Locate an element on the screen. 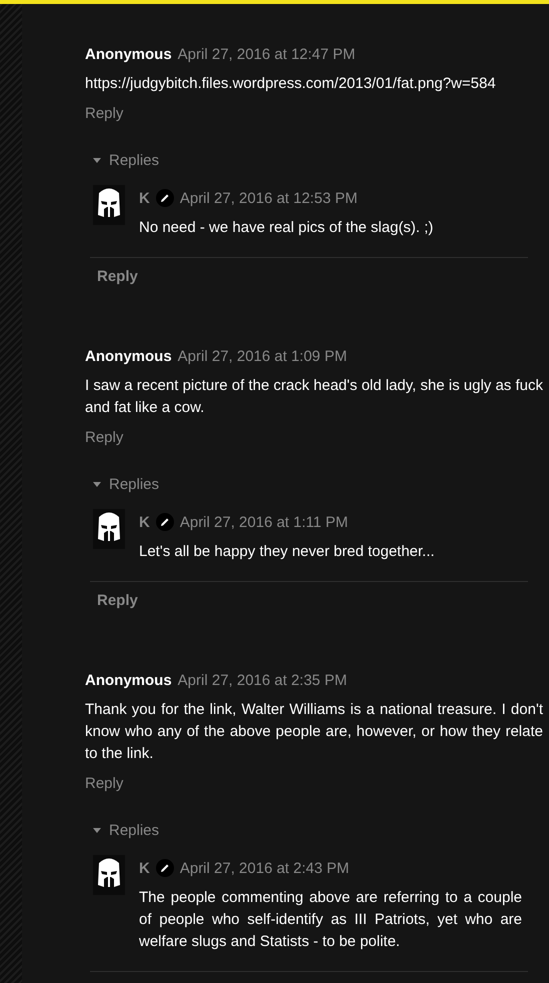 This screenshot has height=983, width=549. comment-text: https://judgybitch.files.wordpress.com/2013/01/fat.png?w=584 is located at coordinates (291, 84).